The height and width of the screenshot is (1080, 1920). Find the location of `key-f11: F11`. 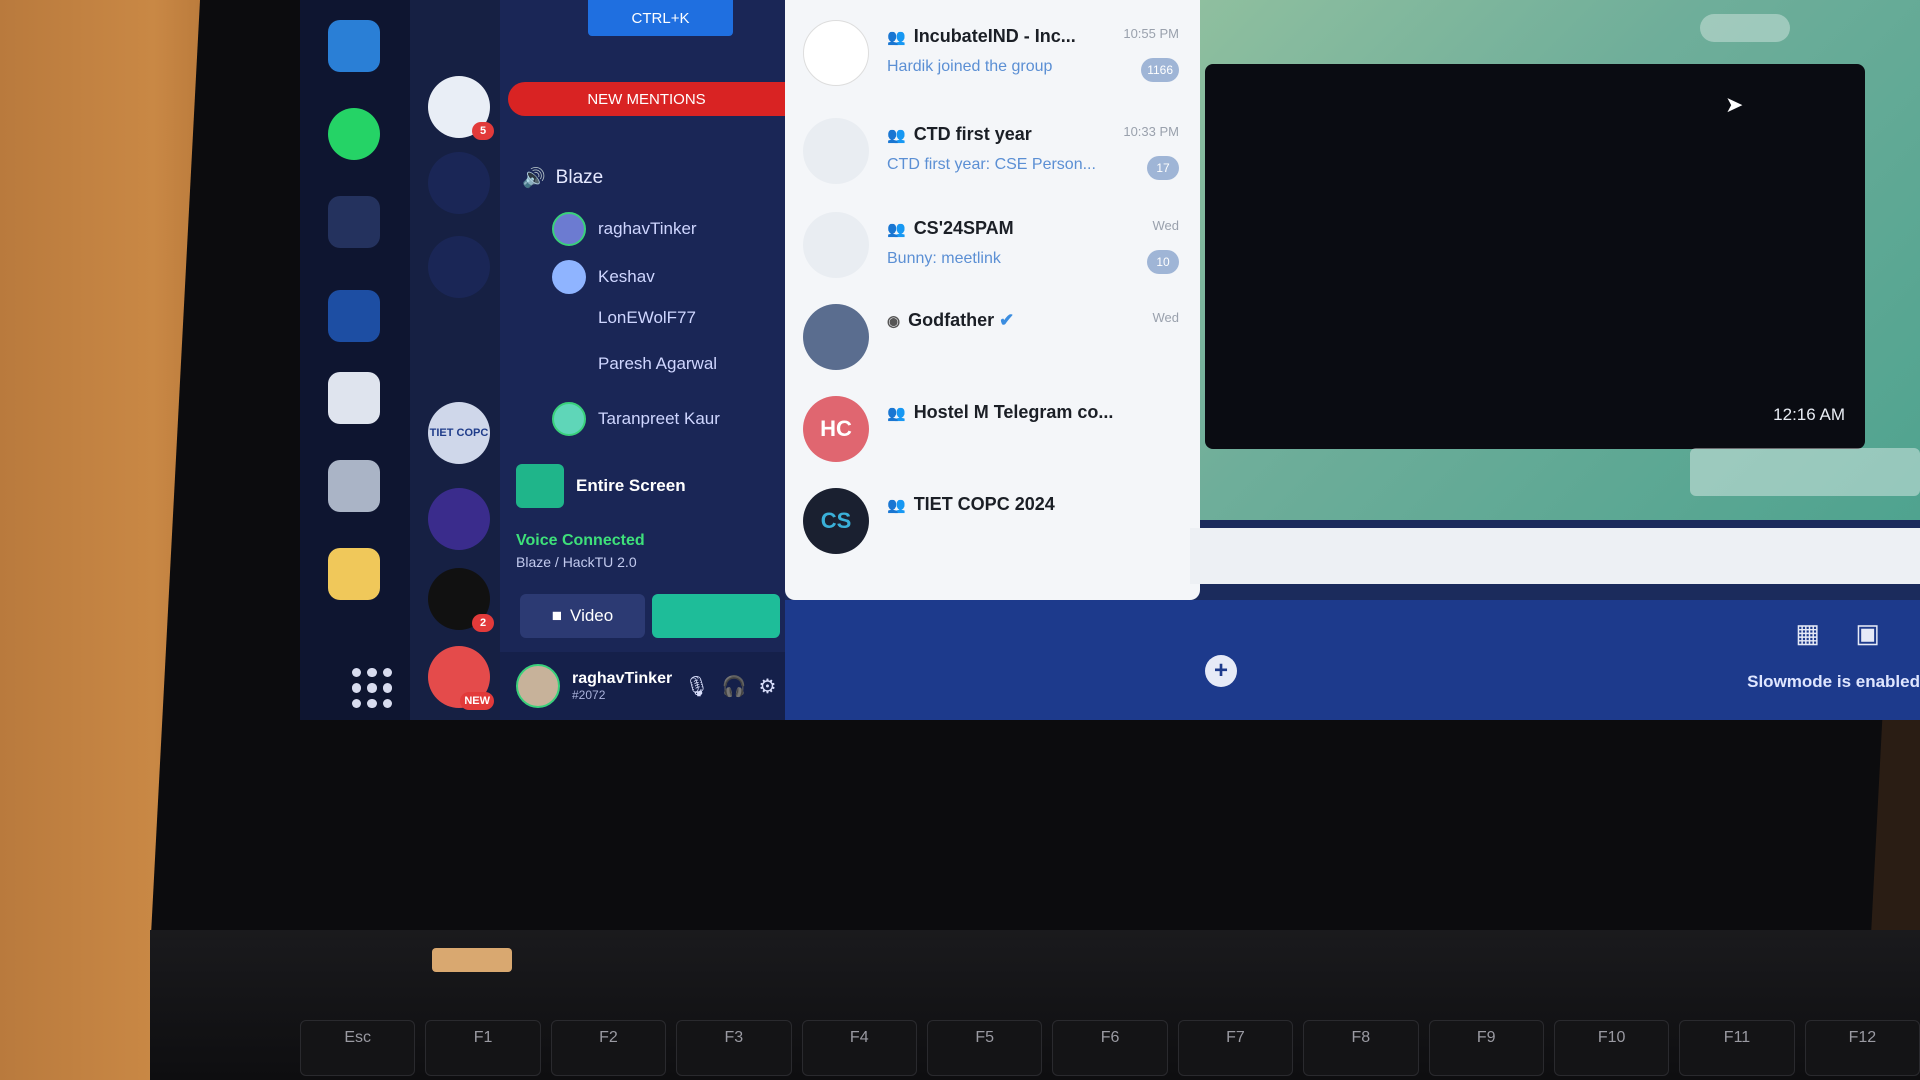

key-f11: F11 is located at coordinates (1737, 1048).